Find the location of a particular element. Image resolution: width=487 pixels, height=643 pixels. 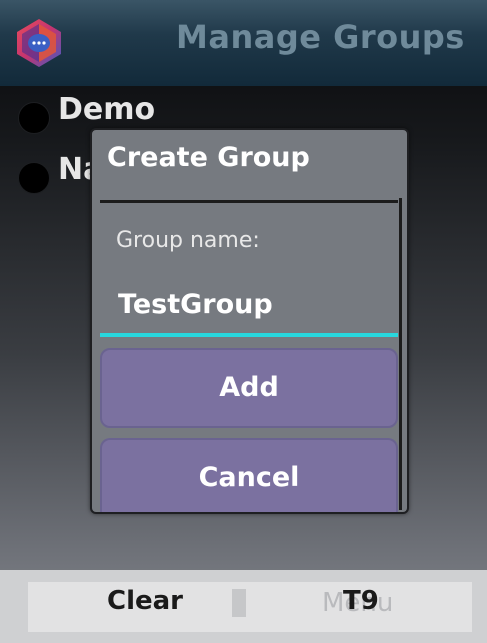

page-title: Manage Groups is located at coordinates (320, 37).